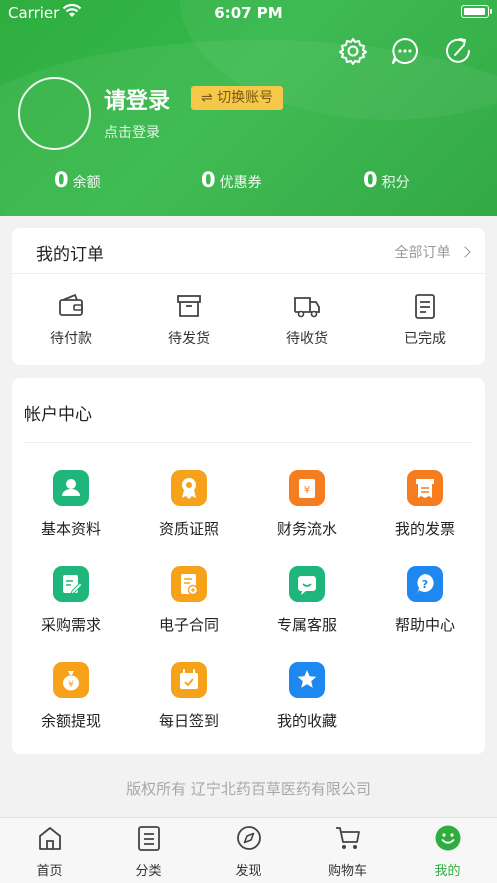 The height and width of the screenshot is (883, 497). I want to click on order-label: 待付款, so click(71, 339).